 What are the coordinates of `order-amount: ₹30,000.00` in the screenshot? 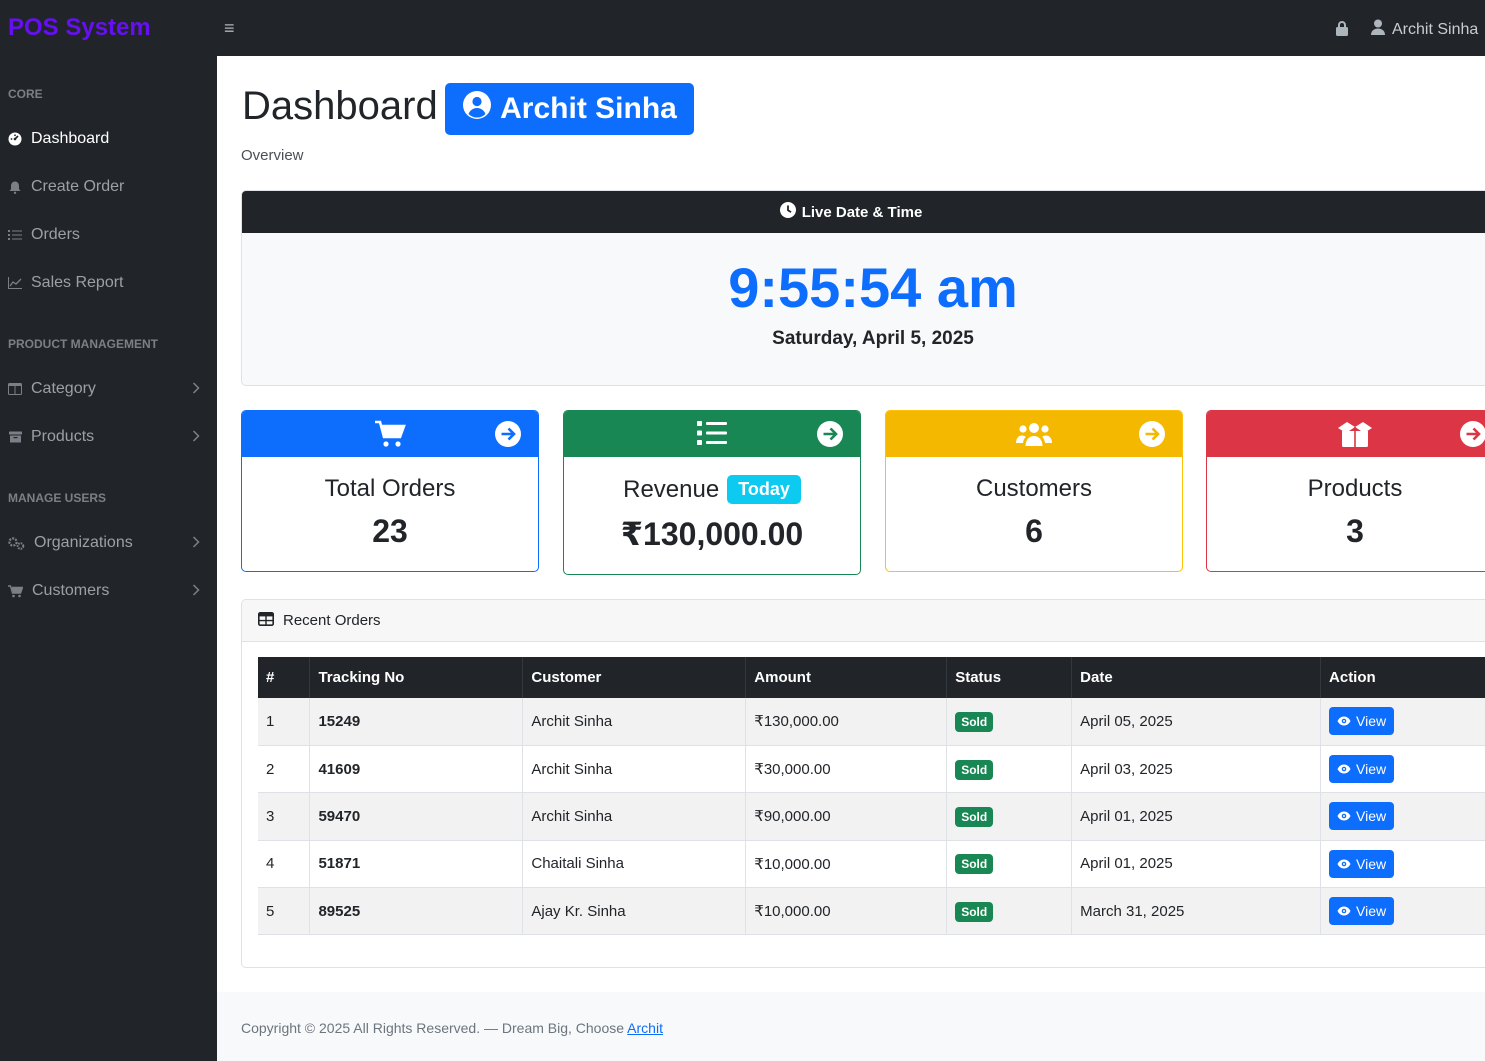 It's located at (846, 769).